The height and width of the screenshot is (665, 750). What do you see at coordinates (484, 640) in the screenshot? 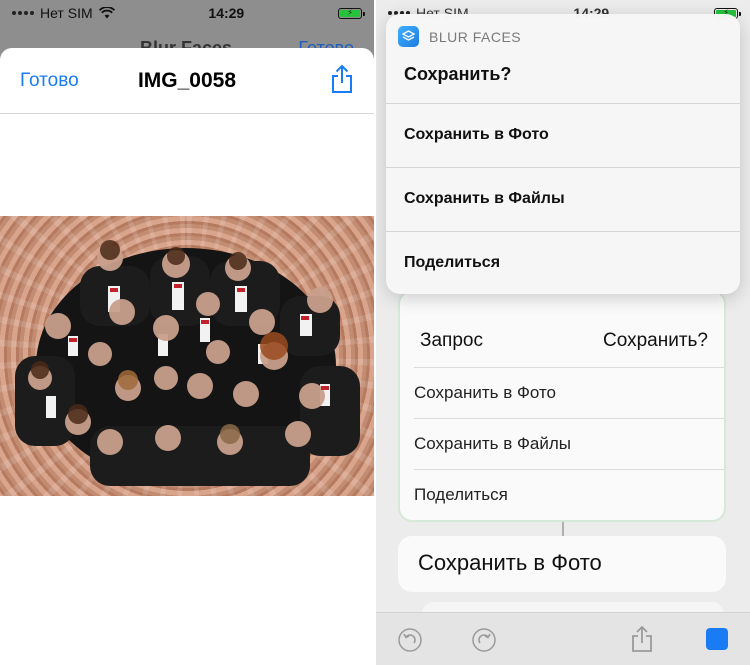
I see `redo-icon` at bounding box center [484, 640].